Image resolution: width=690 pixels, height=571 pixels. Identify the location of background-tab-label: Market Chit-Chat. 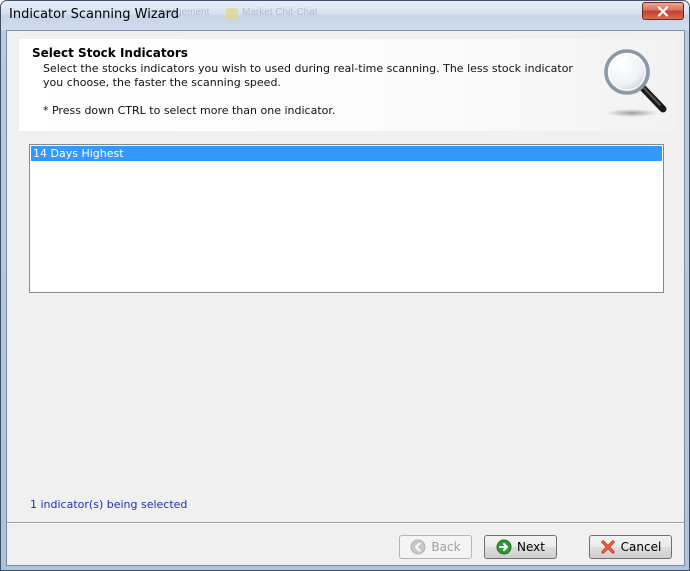
(280, 12).